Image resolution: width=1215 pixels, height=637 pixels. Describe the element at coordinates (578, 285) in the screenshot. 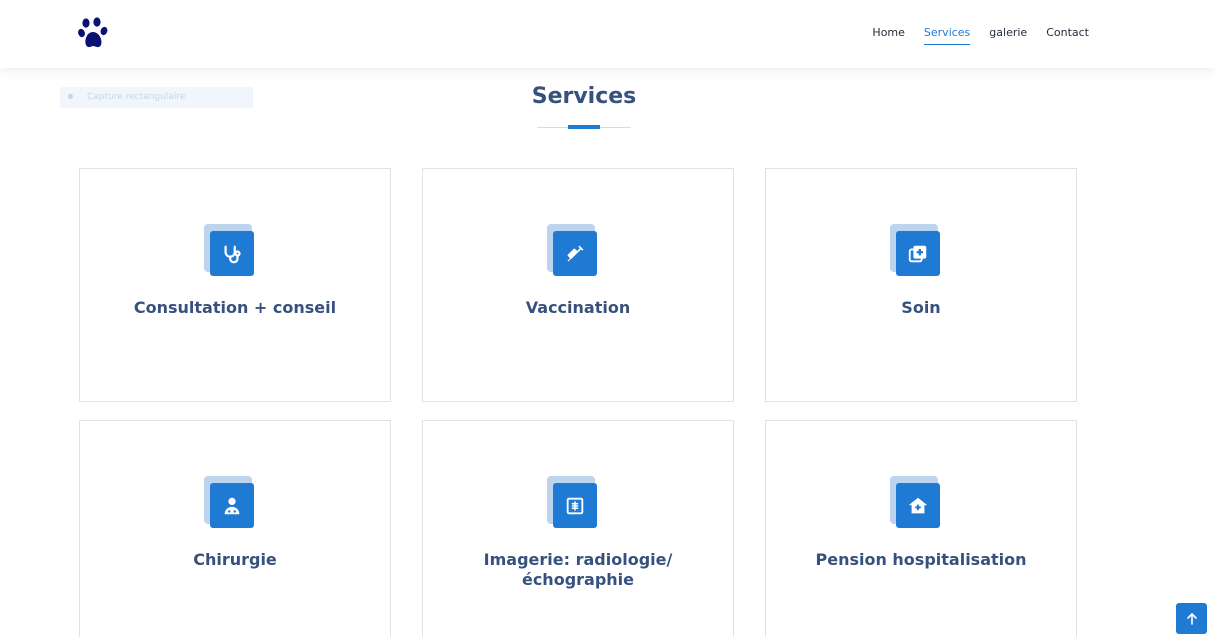

I see `service-card-vaccination: Vaccination` at that location.